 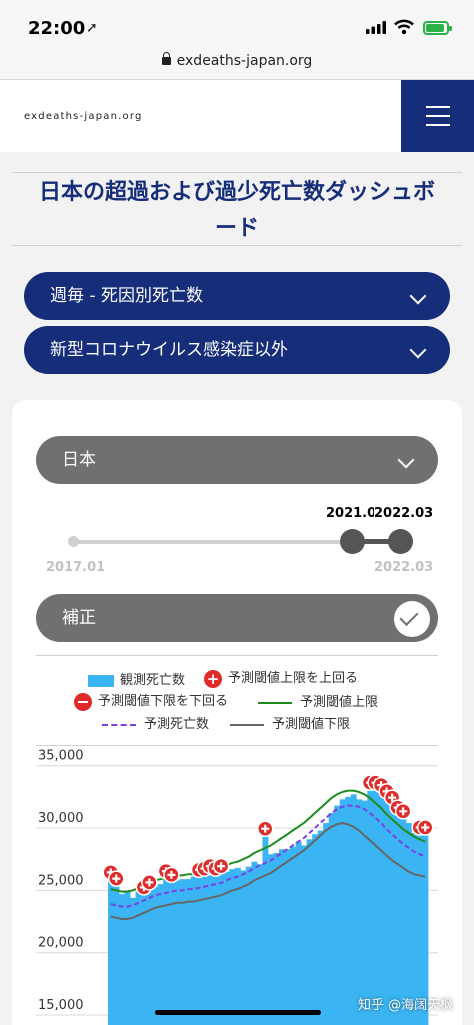 What do you see at coordinates (275, 702) in the screenshot?
I see `line-swatch-upper` at bounding box center [275, 702].